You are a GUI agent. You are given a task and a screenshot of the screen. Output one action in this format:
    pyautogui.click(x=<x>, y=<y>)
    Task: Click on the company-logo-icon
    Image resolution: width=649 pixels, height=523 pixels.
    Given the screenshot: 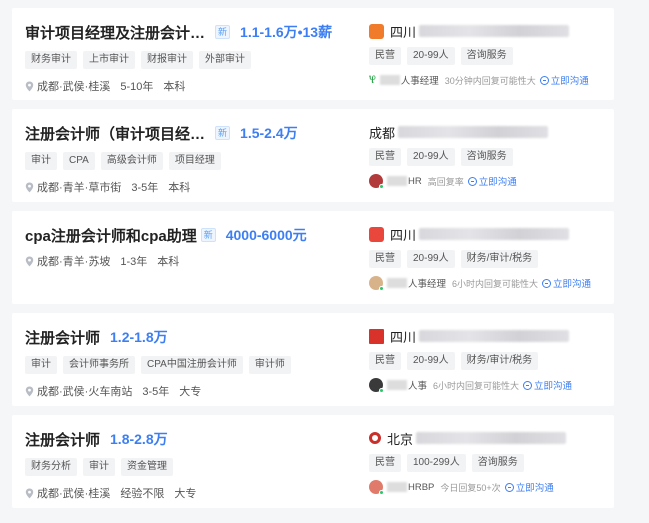 What is the action you would take?
    pyautogui.click(x=376, y=234)
    